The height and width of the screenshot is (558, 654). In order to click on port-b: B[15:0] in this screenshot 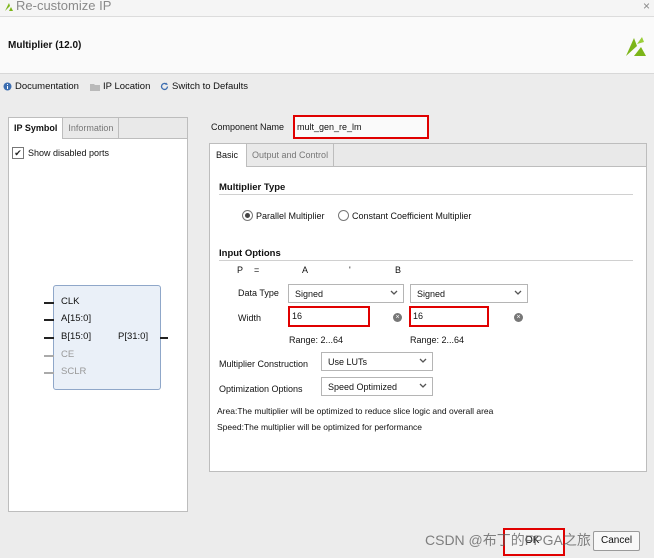, I will do `click(76, 336)`.